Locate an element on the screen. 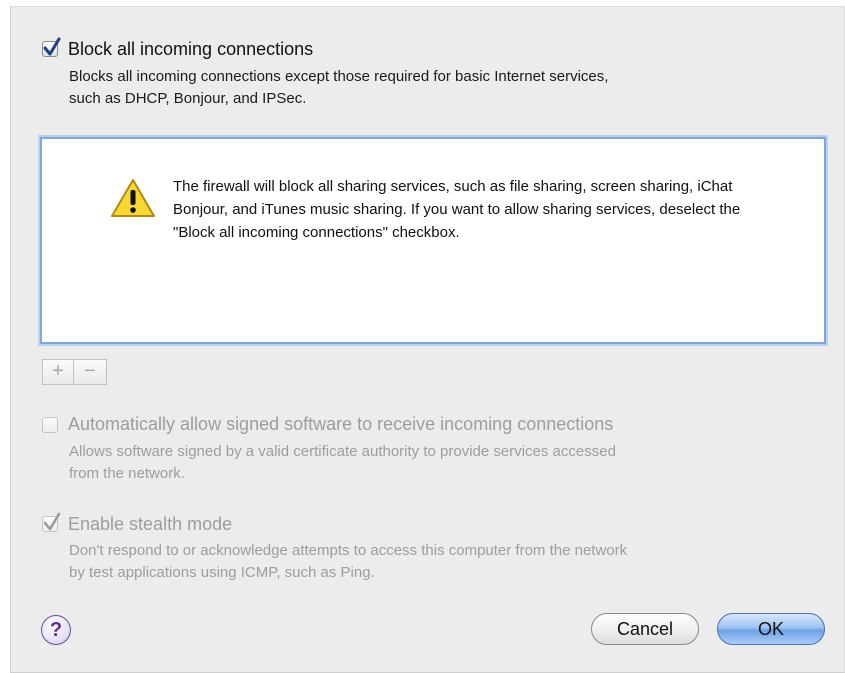 The image size is (845, 673). auto-allow-signed-checkbox is located at coordinates (50, 425).